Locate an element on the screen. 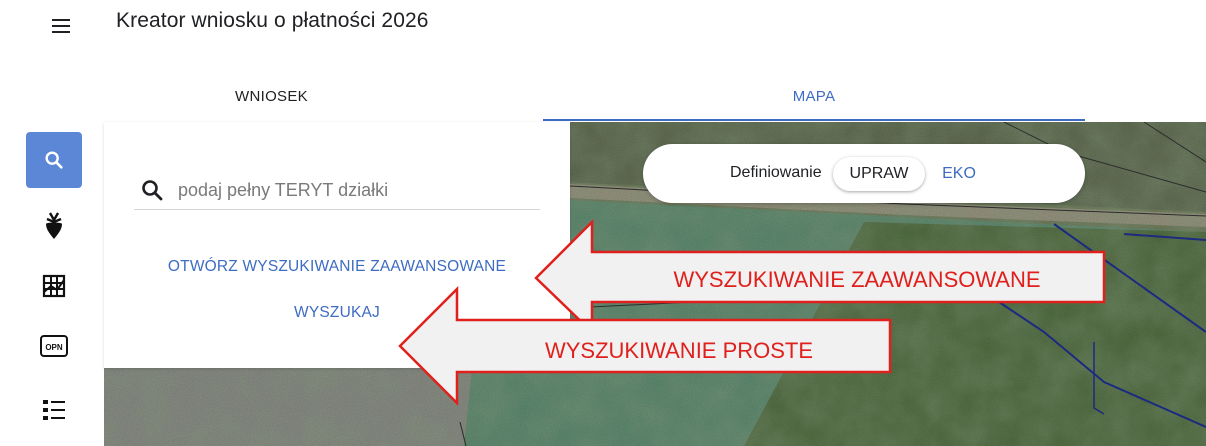 Image resolution: width=1206 pixels, height=446 pixels. opn-icon: OPN is located at coordinates (54, 346).